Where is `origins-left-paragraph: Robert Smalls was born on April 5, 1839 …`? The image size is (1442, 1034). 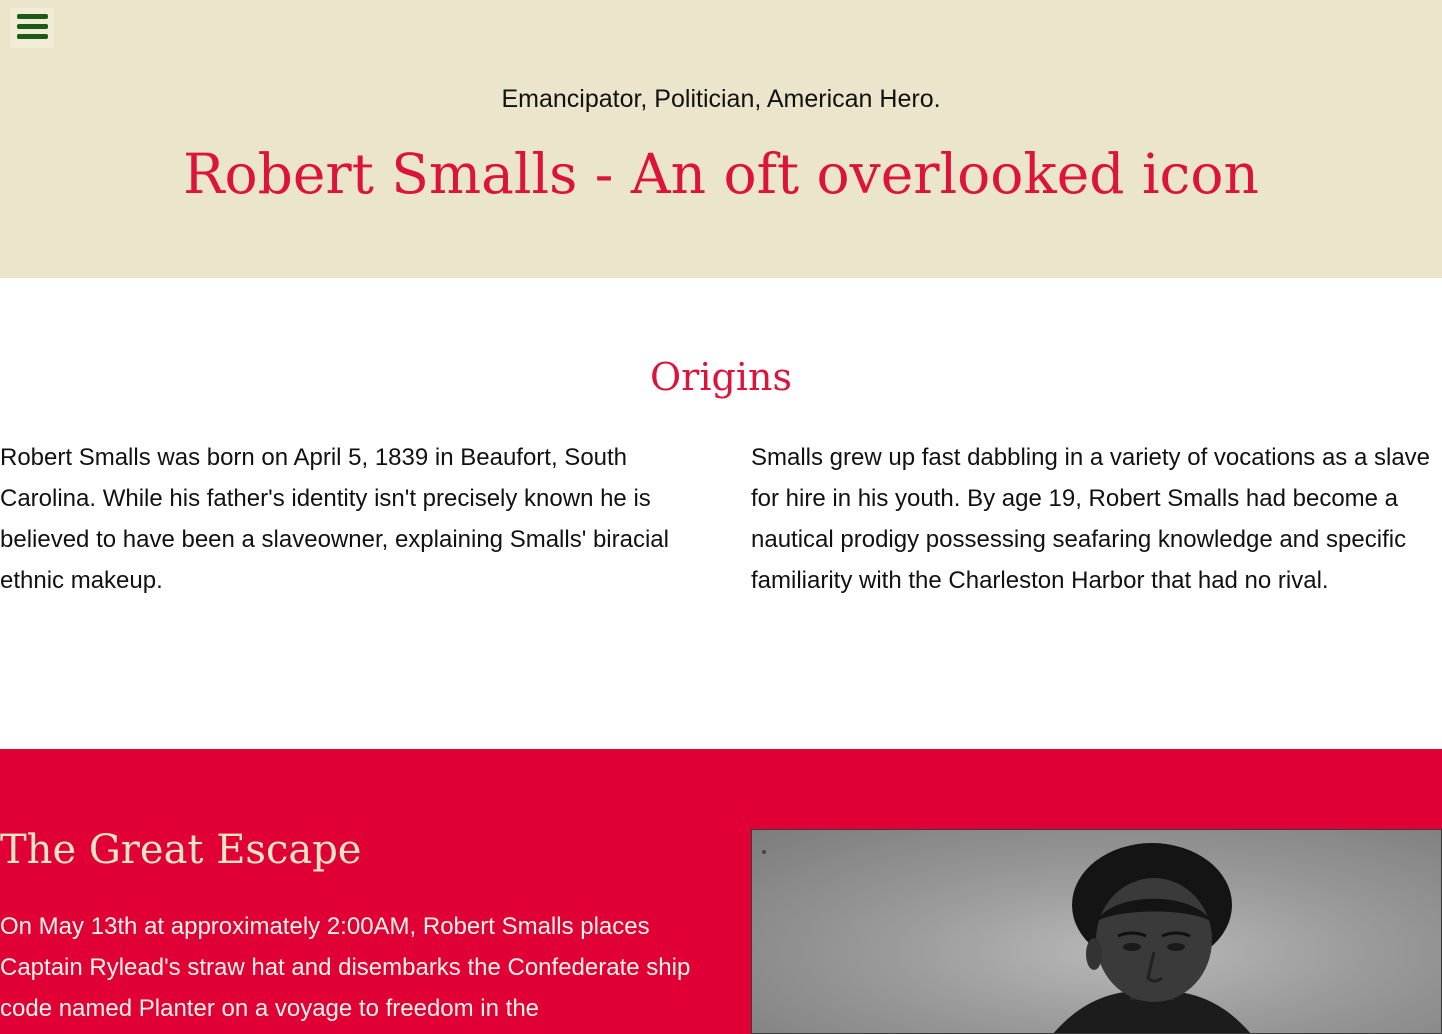 origins-left-paragraph: Robert Smalls was born on April 5, 1839 … is located at coordinates (334, 519).